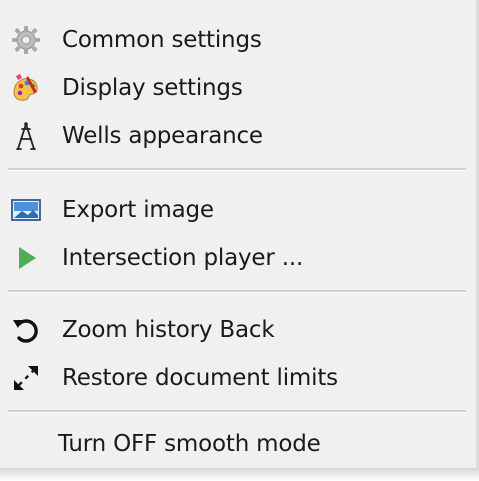 Image resolution: width=479 pixels, height=481 pixels. What do you see at coordinates (26, 330) in the screenshot?
I see `undo-arrow-icon` at bounding box center [26, 330].